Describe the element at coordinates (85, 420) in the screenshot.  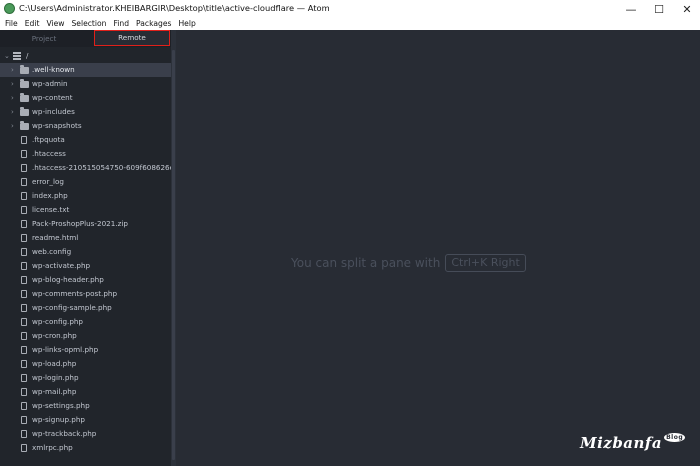
I see `tree-file: wp-signup.php` at that location.